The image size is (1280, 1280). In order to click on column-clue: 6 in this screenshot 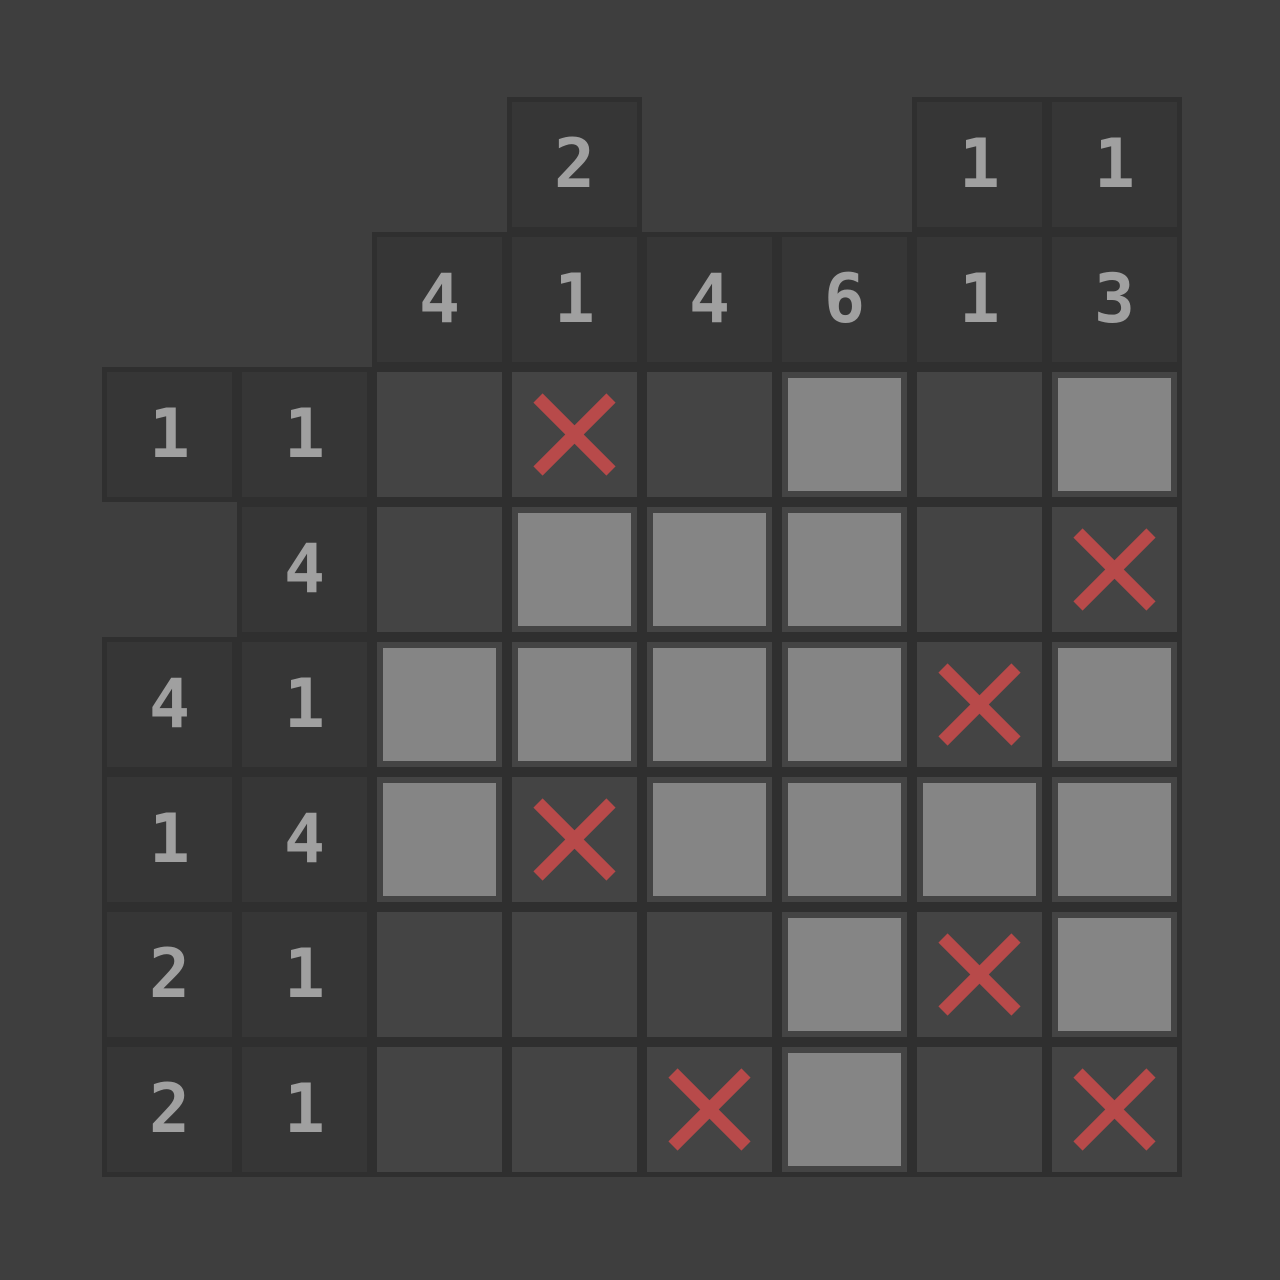, I will do `click(844, 299)`.